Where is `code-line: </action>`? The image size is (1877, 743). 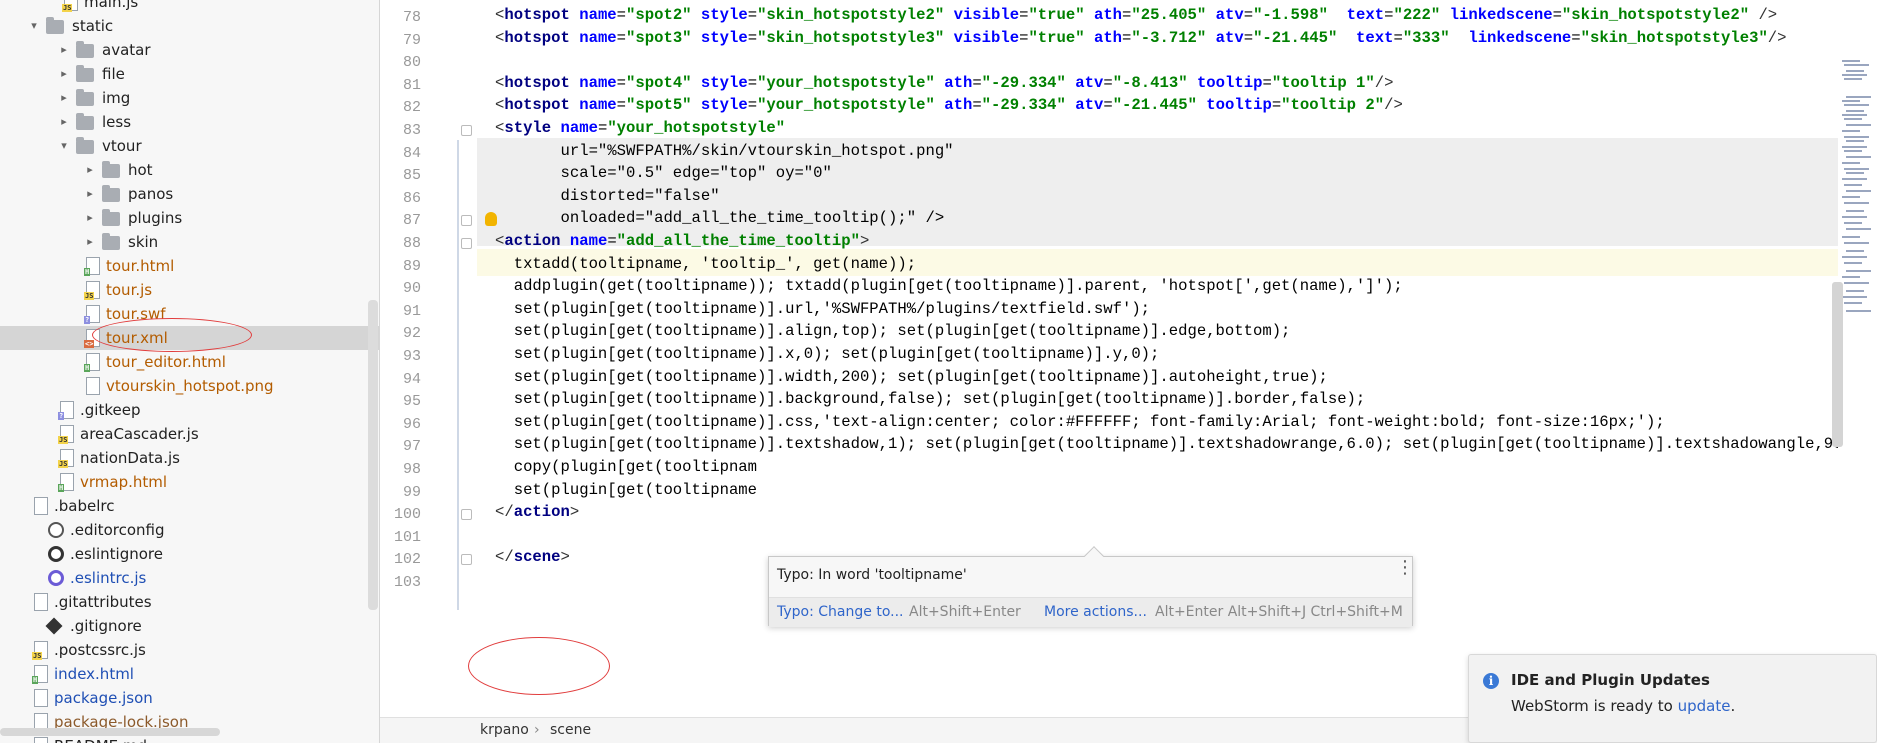
code-line: </action> is located at coordinates (537, 512).